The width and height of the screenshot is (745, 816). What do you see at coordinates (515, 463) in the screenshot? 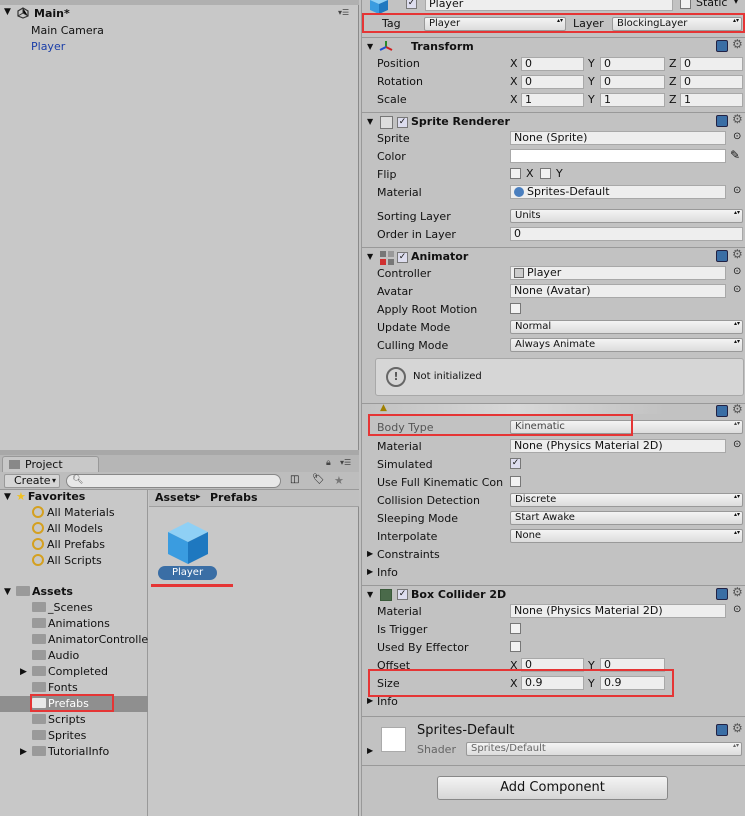
I see `simulated-checkbox: ✓` at bounding box center [515, 463].